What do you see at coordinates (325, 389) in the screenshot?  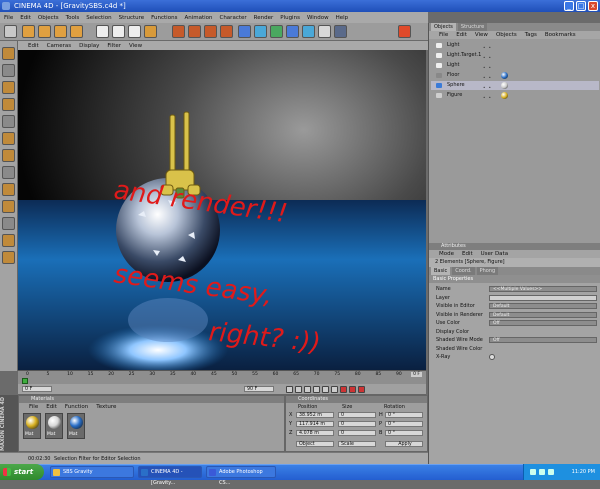 I see `next-key-button` at bounding box center [325, 389].